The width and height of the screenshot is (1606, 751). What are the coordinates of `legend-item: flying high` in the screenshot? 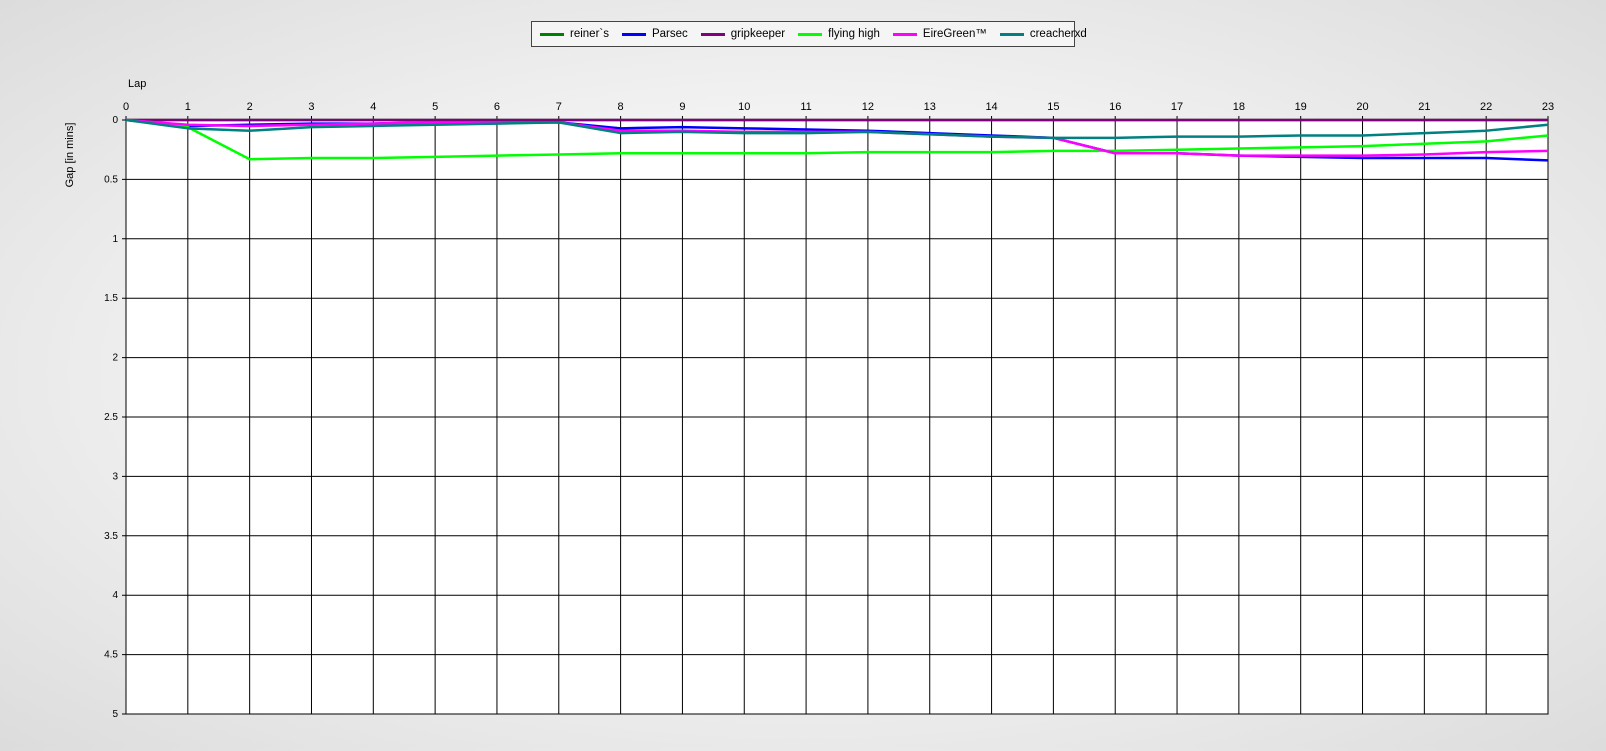 It's located at (839, 34).